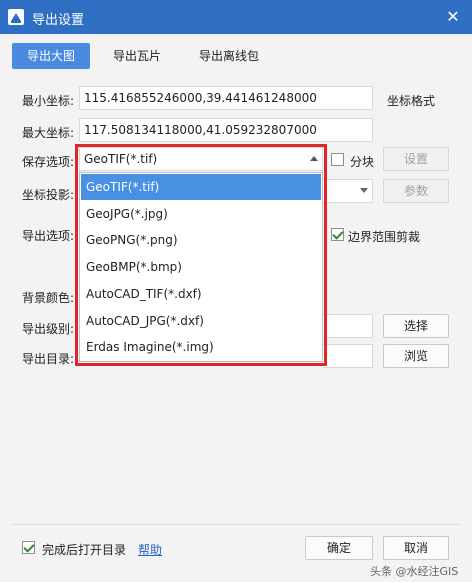 The width and height of the screenshot is (472, 582). What do you see at coordinates (339, 548) in the screenshot?
I see `ok-button: 确定` at bounding box center [339, 548].